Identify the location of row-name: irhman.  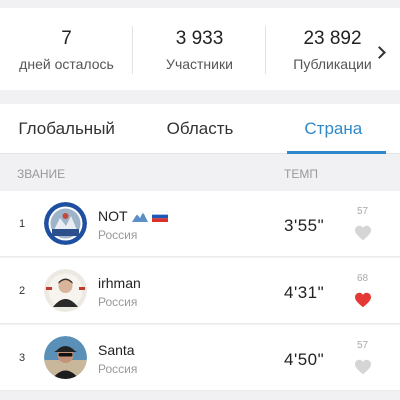
(119, 283).